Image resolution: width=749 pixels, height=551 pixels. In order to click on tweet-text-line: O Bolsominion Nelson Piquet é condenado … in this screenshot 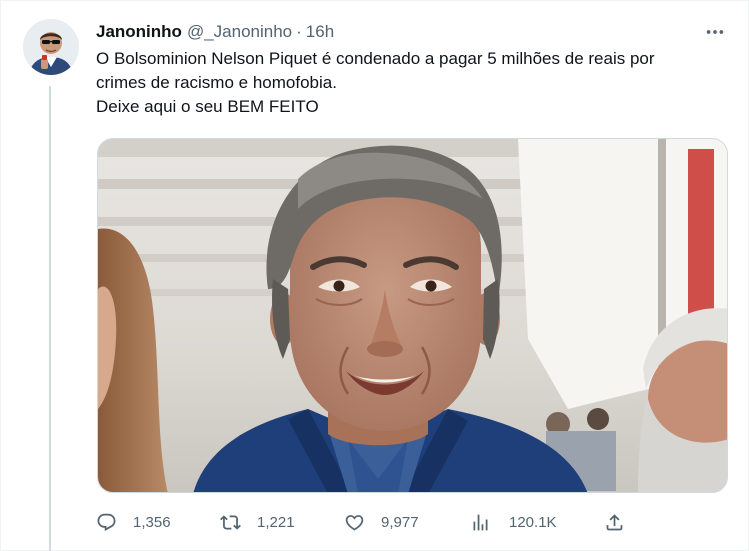, I will do `click(375, 58)`.